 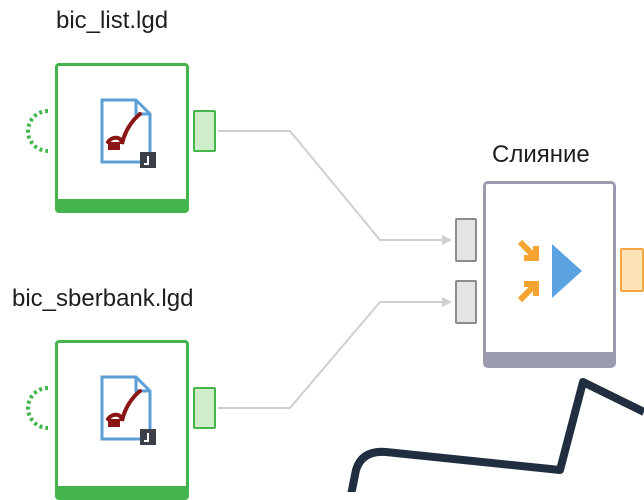 I want to click on merge-icon, so click(x=549, y=271).